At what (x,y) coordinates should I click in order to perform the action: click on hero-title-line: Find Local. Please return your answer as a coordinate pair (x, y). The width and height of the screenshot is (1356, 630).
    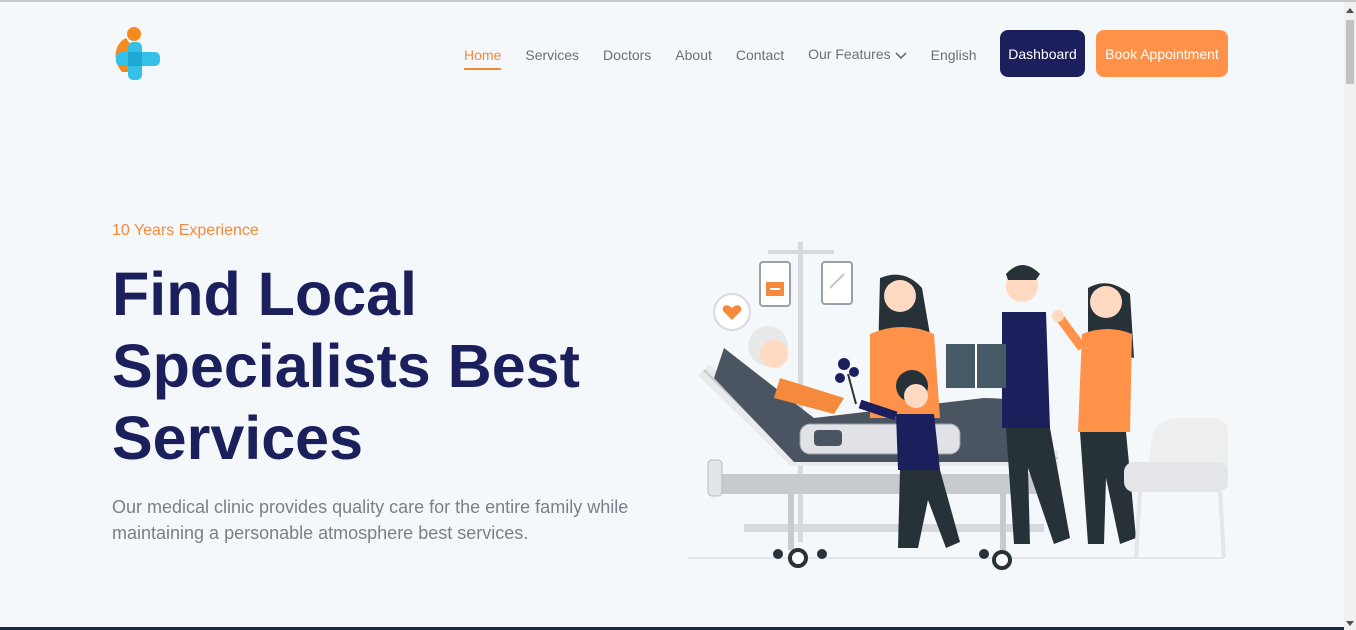
    Looking at the image, I should click on (264, 294).